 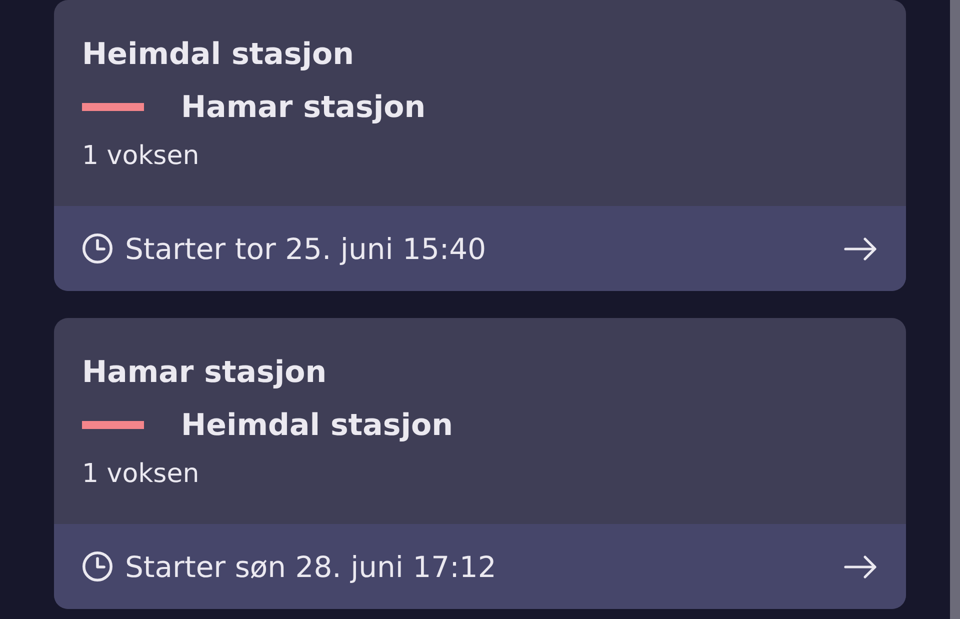 What do you see at coordinates (305, 249) in the screenshot?
I see `departure-time: Starter tor 25. juni 15:40` at bounding box center [305, 249].